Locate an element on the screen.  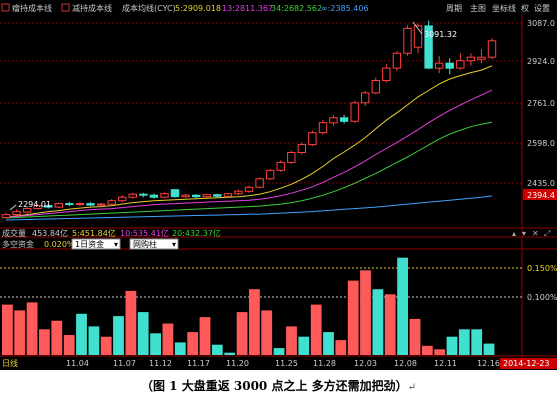
fund-period-value: 1日资金 is located at coordinates (89, 244).